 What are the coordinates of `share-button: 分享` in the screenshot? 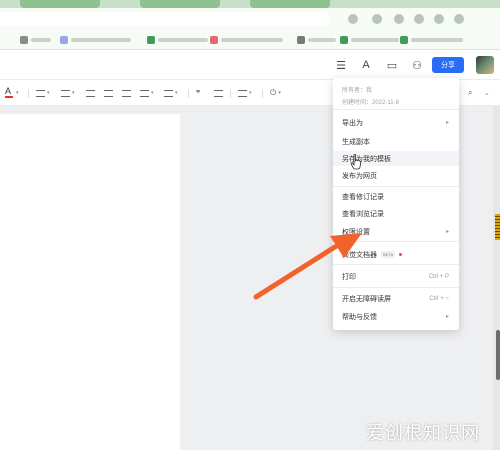 It's located at (448, 65).